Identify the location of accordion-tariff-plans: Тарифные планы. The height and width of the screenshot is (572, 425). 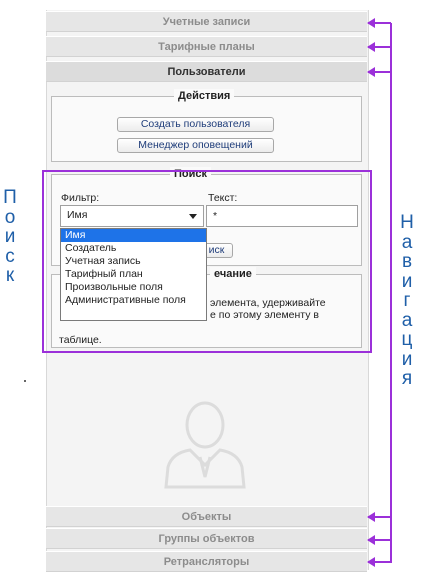
(206, 46).